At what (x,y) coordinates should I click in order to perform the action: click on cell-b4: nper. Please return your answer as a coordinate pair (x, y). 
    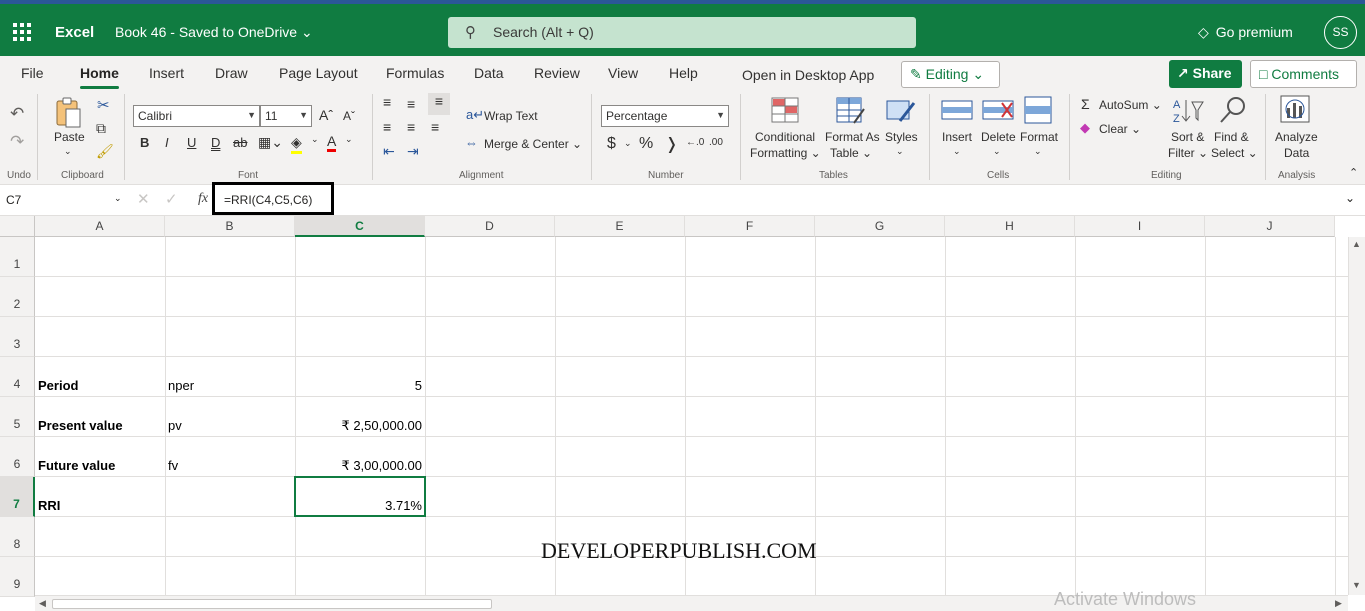
    Looking at the image, I should click on (230, 385).